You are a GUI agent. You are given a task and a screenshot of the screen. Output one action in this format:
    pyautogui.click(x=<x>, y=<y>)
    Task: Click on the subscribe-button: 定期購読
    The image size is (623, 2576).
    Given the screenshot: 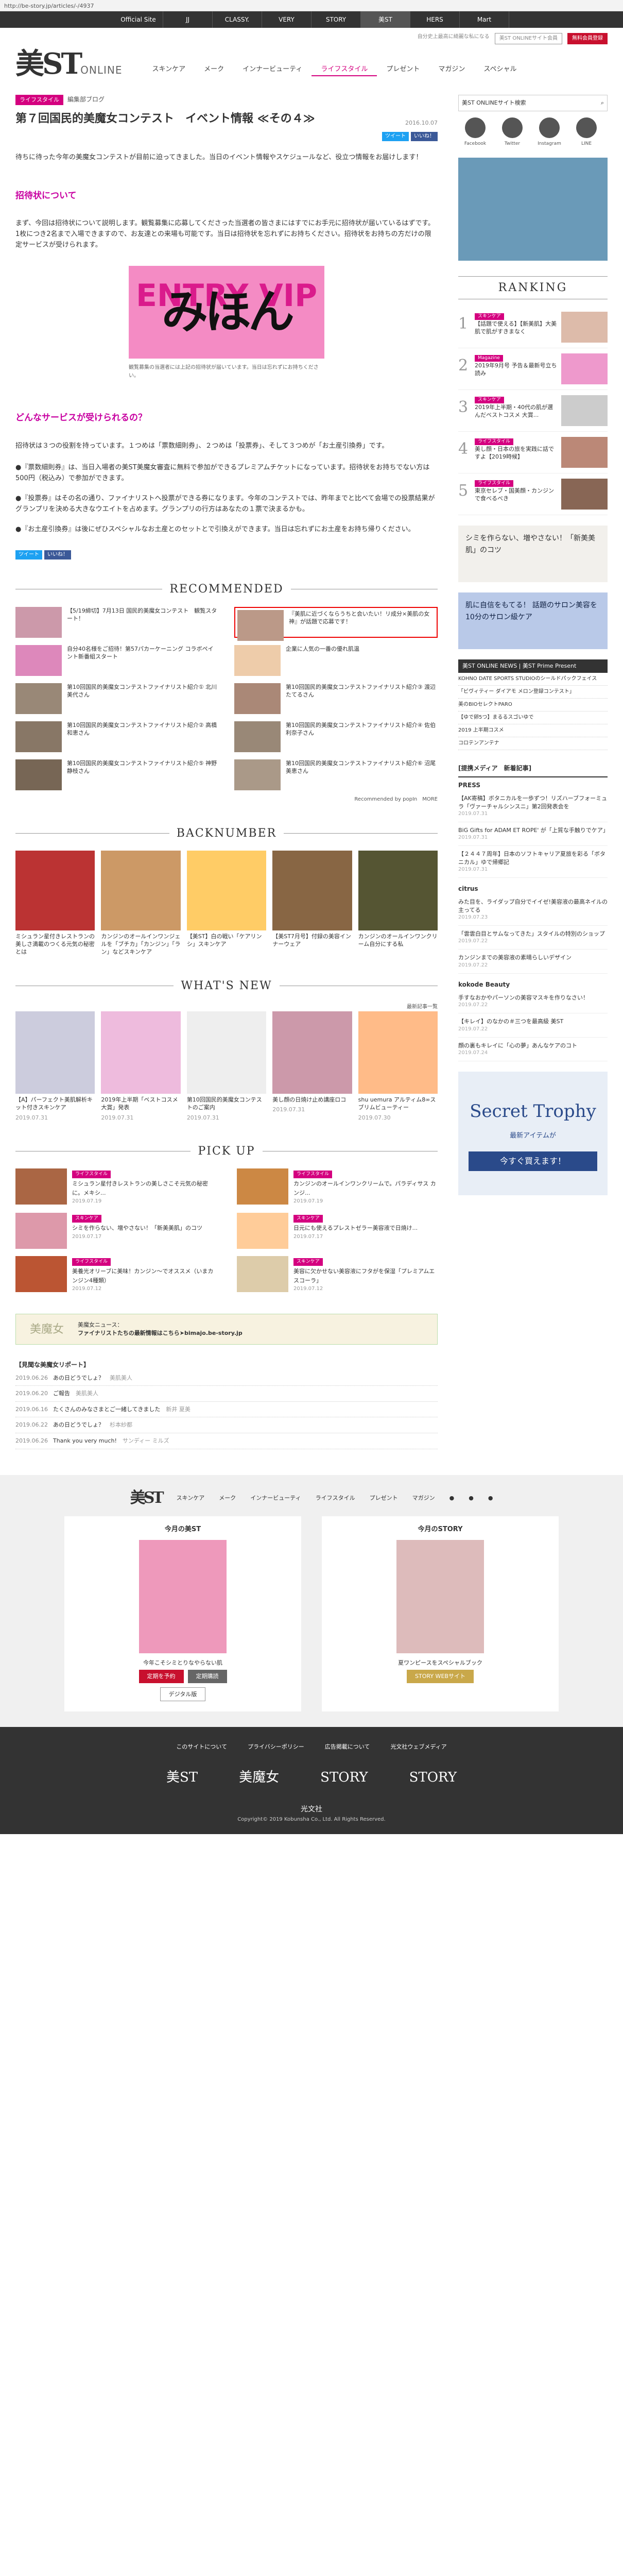 What is the action you would take?
    pyautogui.click(x=207, y=1676)
    